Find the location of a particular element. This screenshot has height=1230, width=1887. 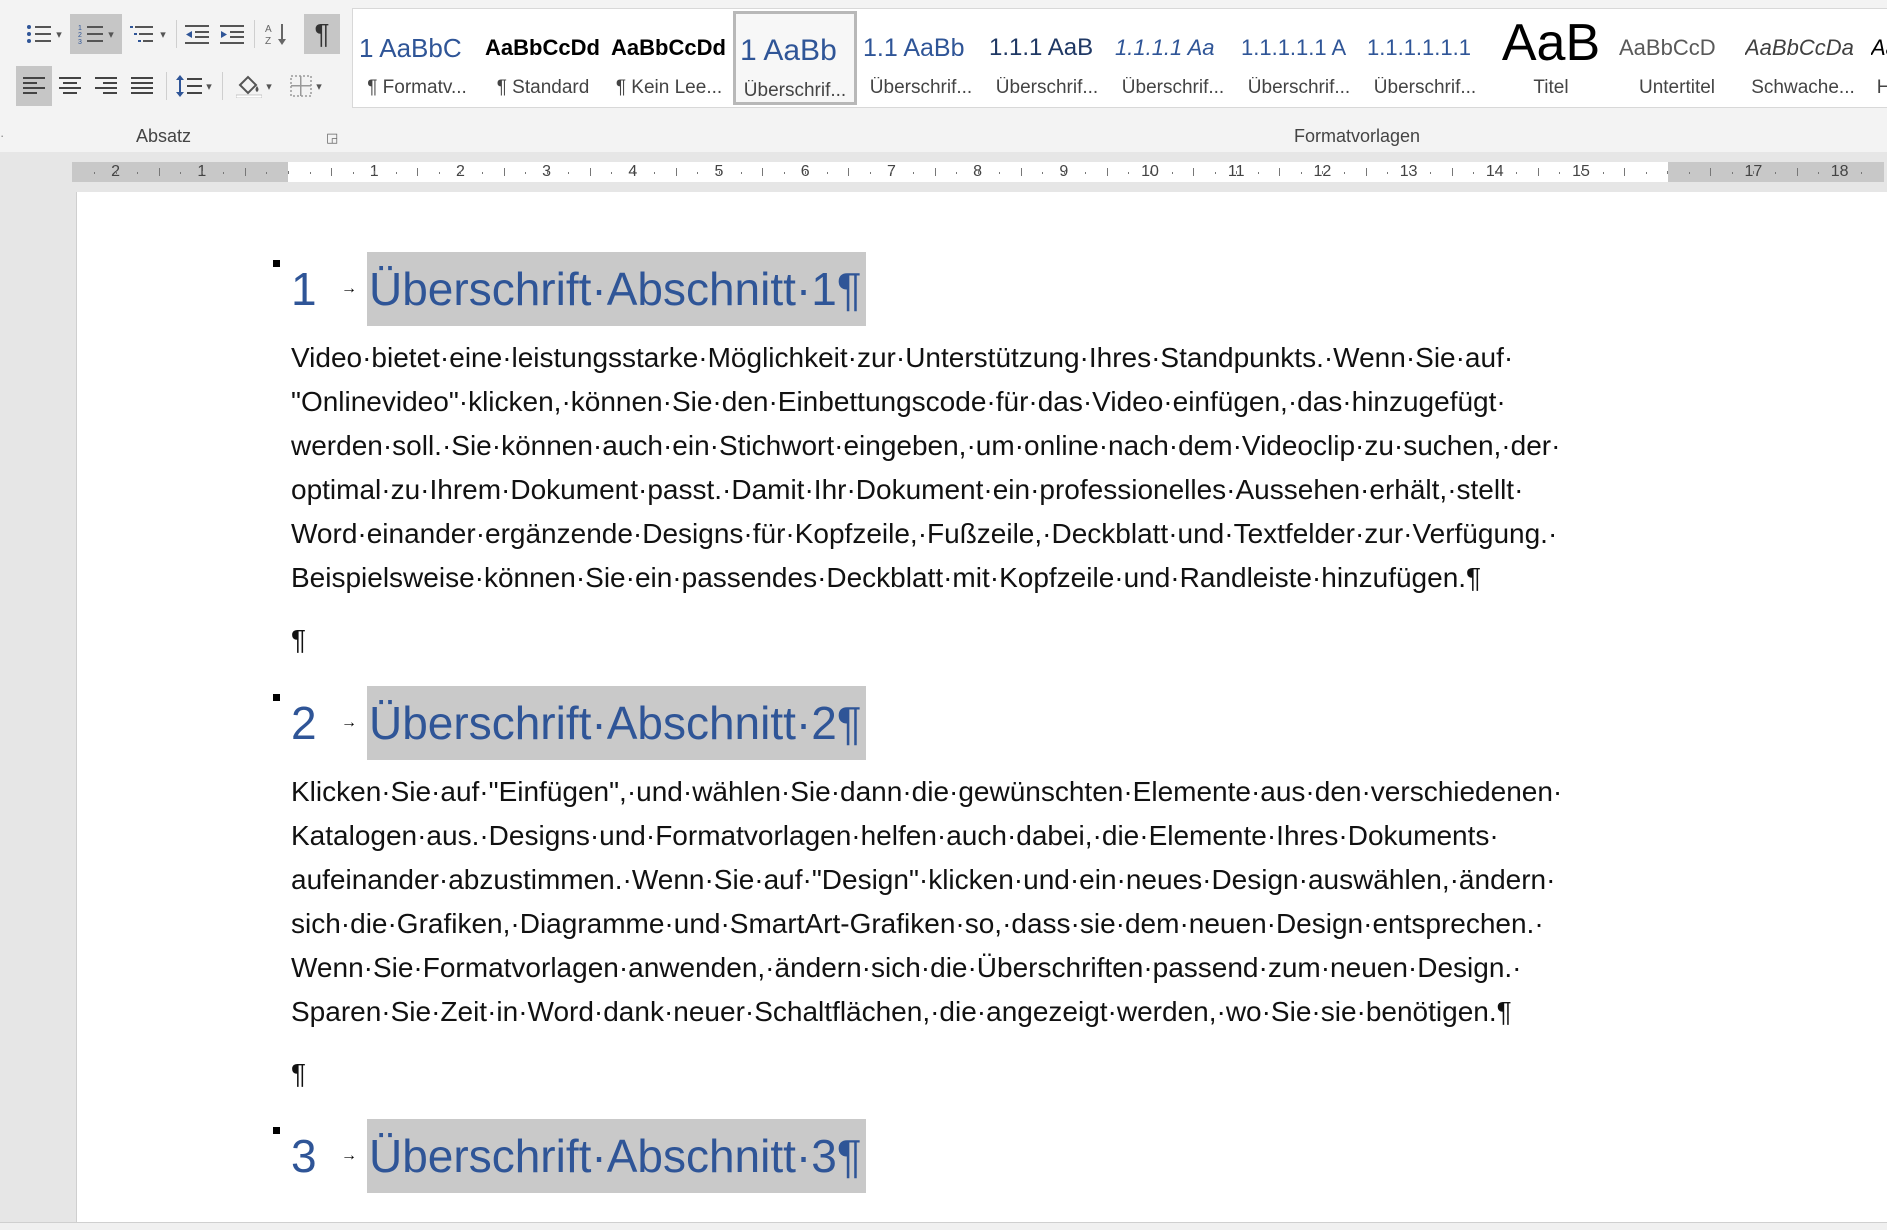

svg-text: 2 is located at coordinates (80, 35).